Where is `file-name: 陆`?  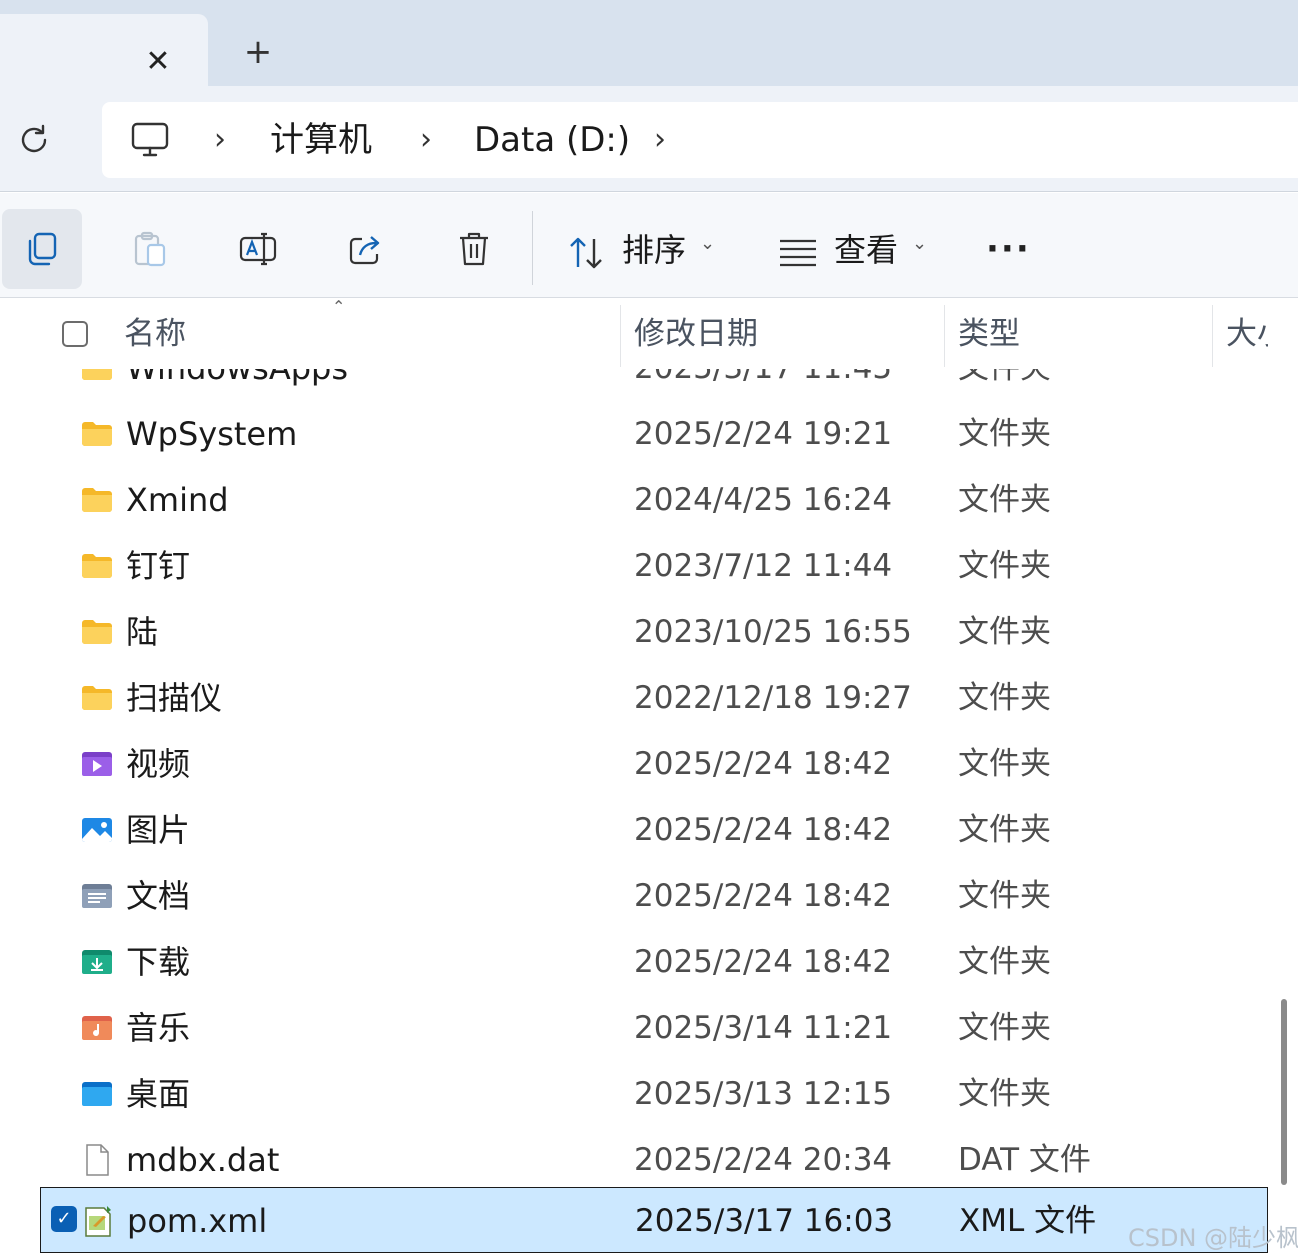
file-name: 陆 is located at coordinates (142, 632).